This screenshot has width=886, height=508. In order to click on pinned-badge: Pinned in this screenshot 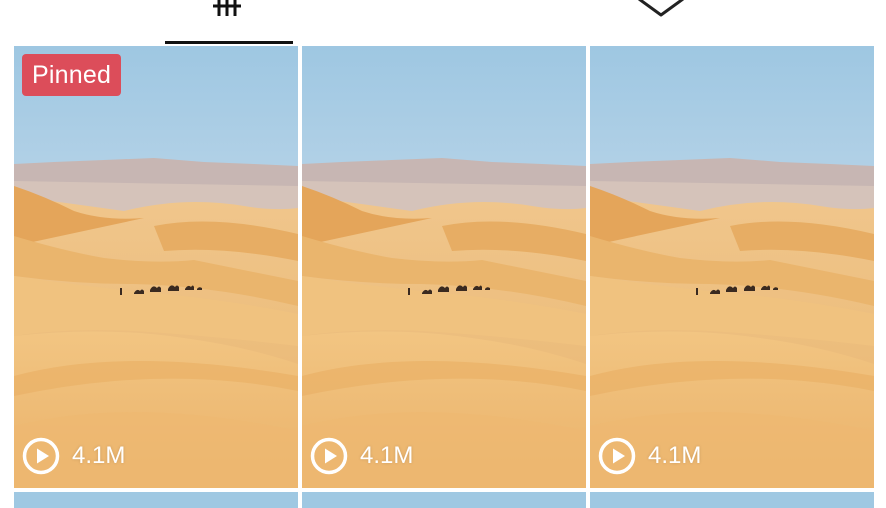, I will do `click(72, 75)`.